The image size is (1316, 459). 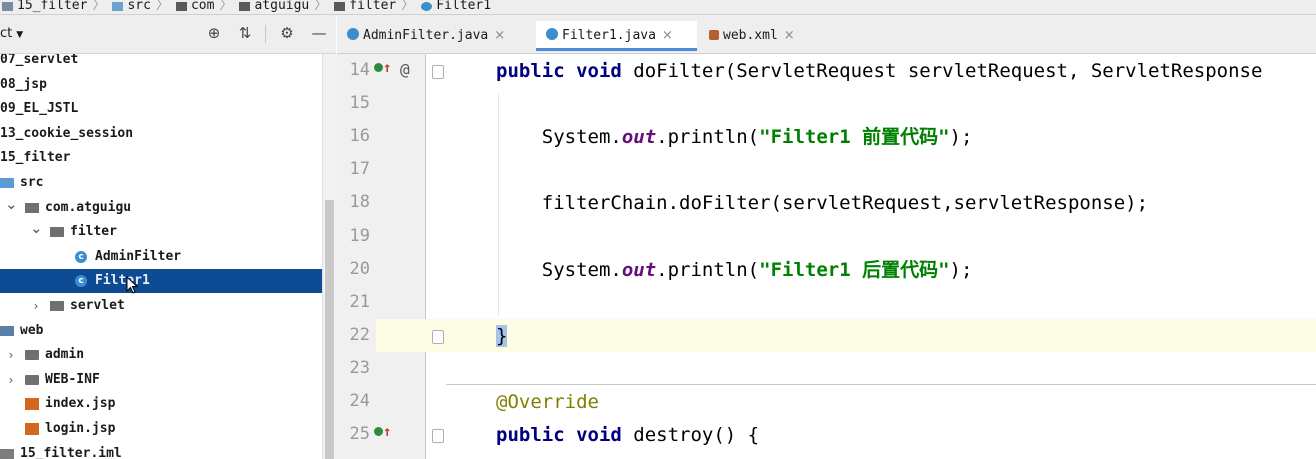 I want to click on minimize-icon: —, so click(x=319, y=33).